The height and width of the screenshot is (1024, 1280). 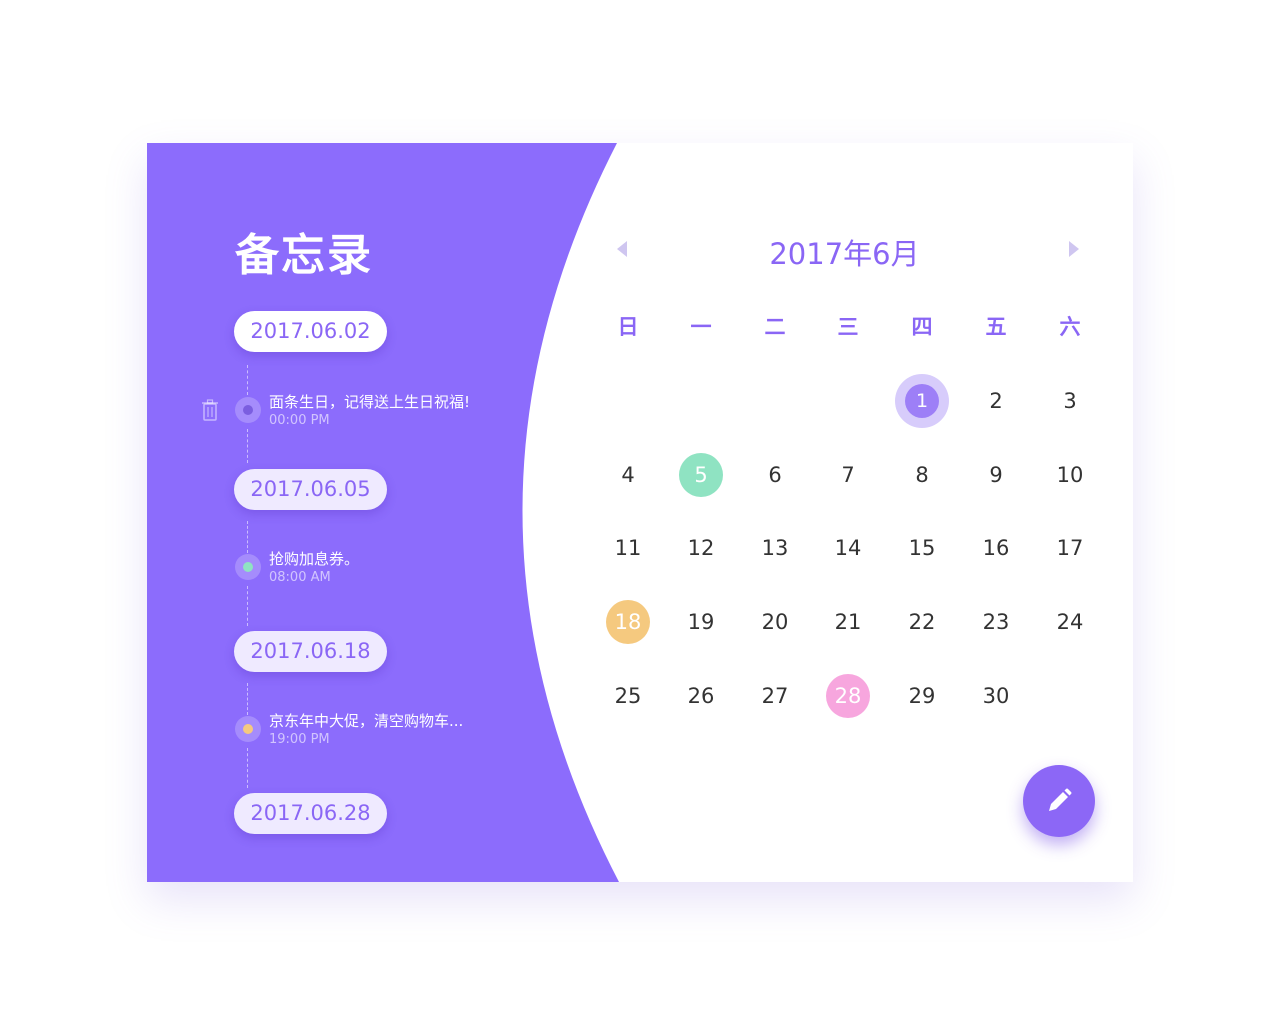 I want to click on calendar-day: 11, so click(x=628, y=548).